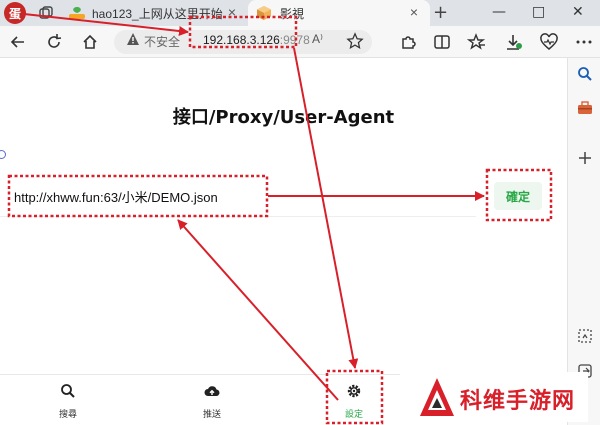 This screenshot has height=425, width=600. I want to click on api-url-input, so click(140, 196).